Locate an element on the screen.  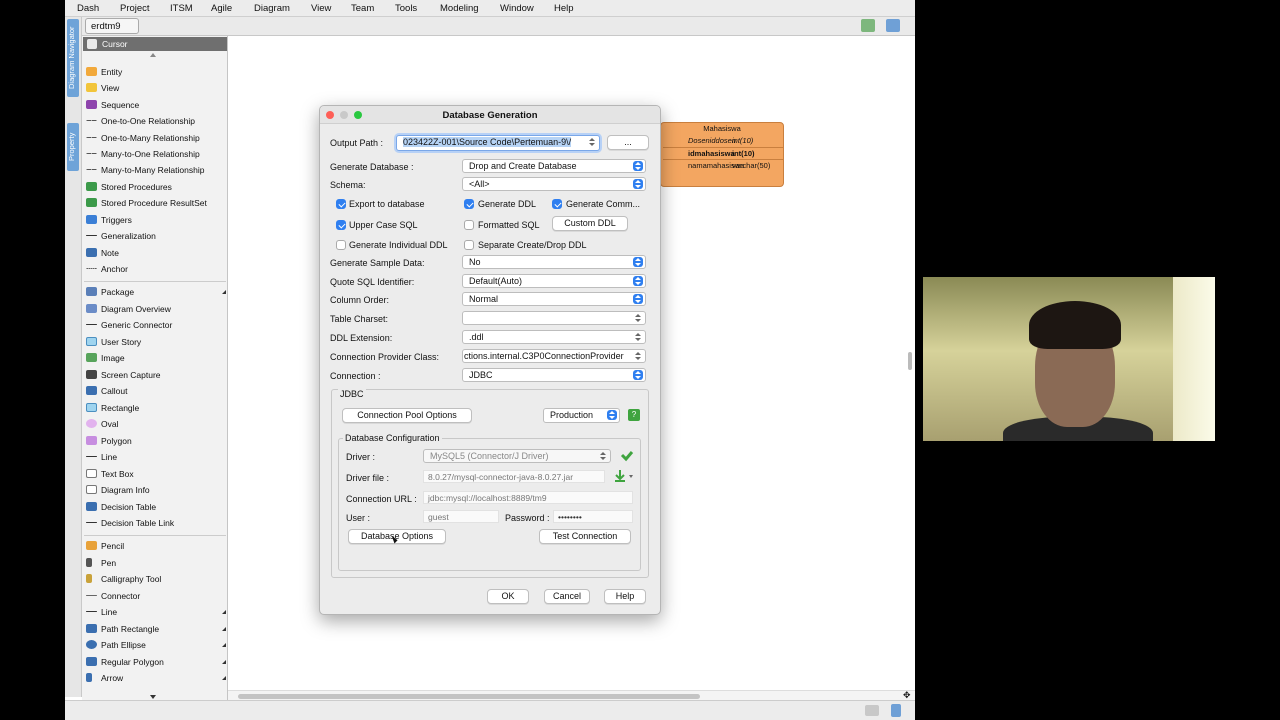
menu-team: Team is located at coordinates (362, 8).